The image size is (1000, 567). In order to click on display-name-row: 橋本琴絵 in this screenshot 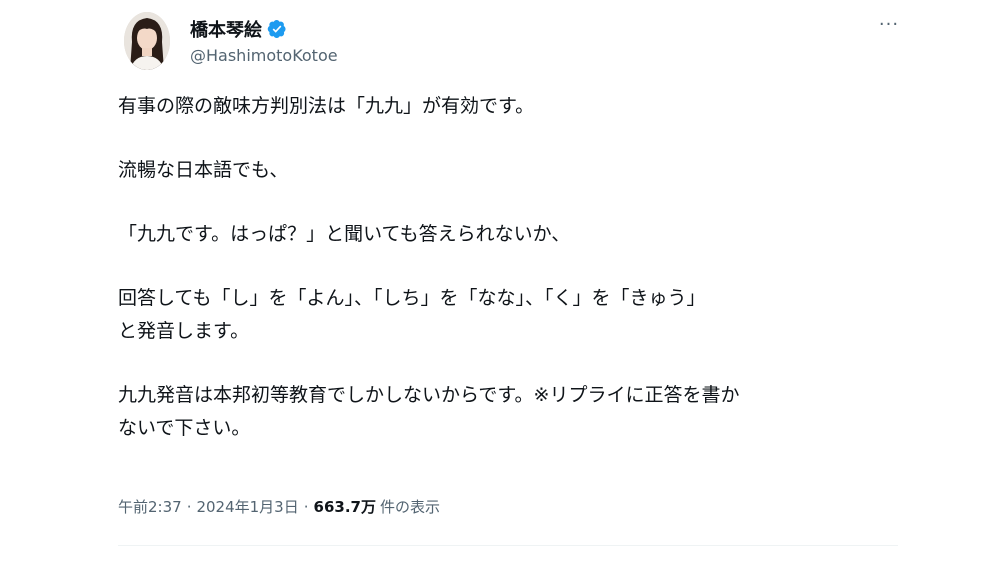, I will do `click(264, 29)`.